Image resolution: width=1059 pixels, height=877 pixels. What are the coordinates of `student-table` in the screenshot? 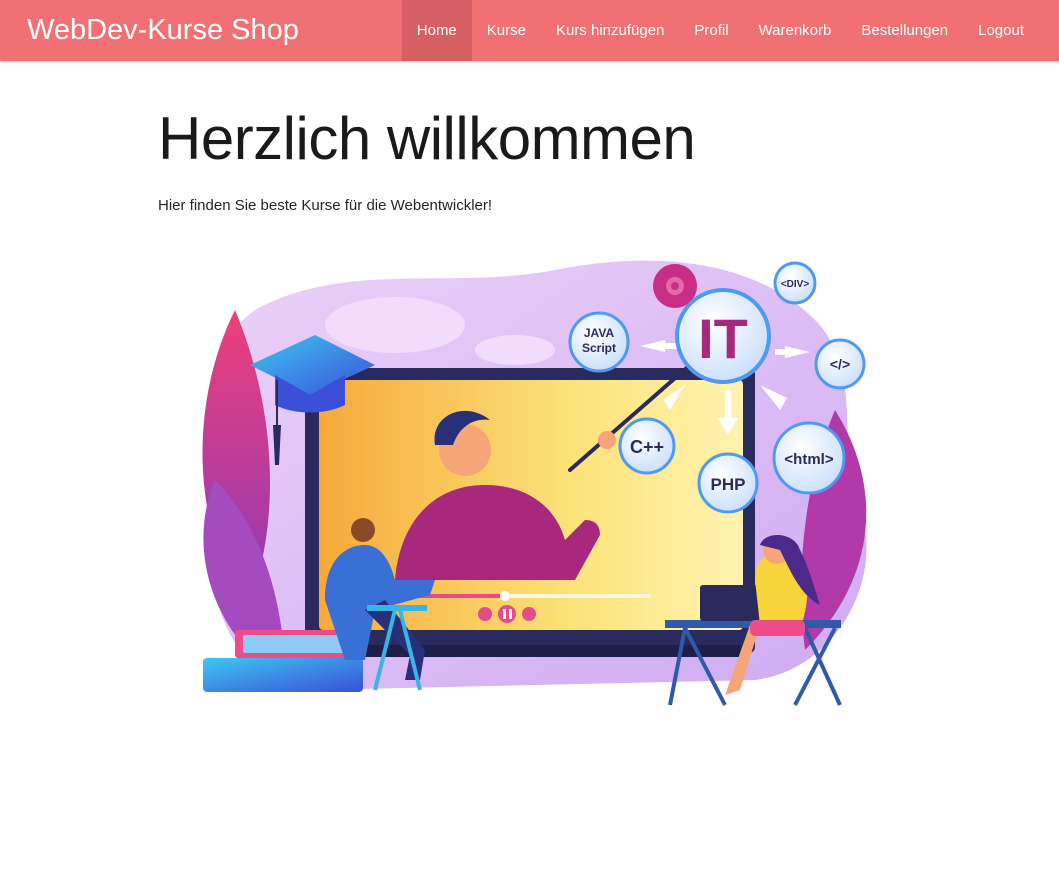 It's located at (397, 608).